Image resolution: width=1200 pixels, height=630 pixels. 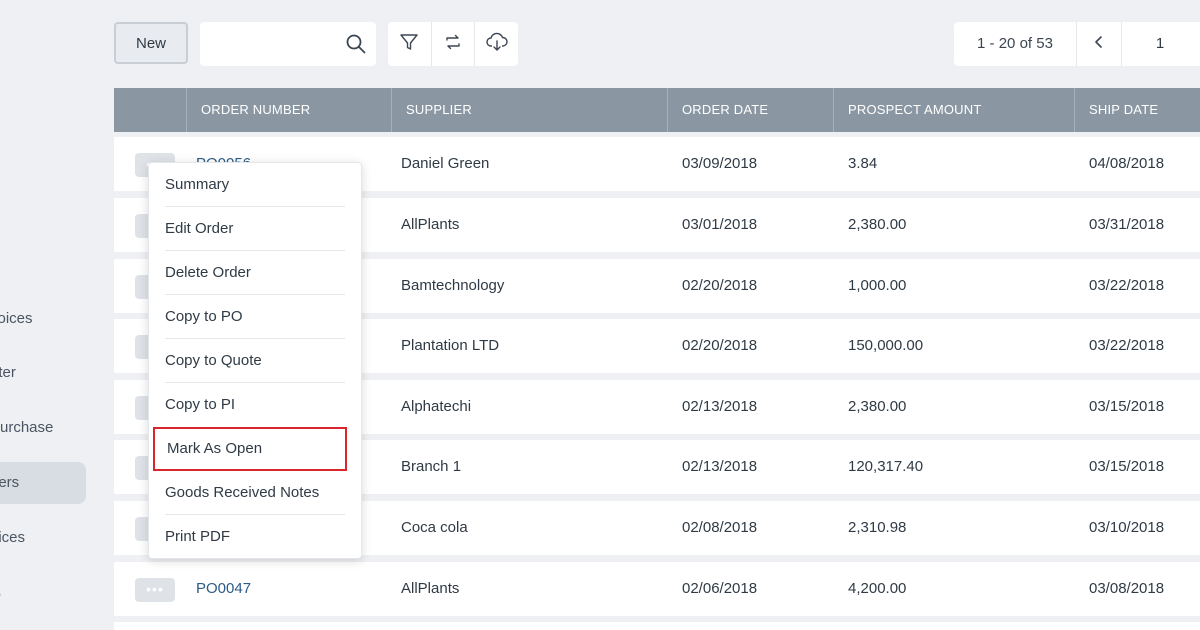 What do you see at coordinates (43, 538) in the screenshot?
I see `sidebar-item-invoices-2: oices` at bounding box center [43, 538].